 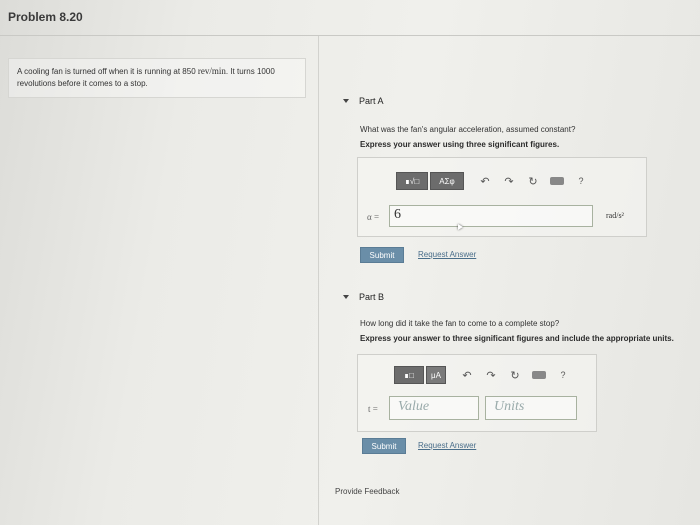 I want to click on part-b-toggle: Part B, so click(x=363, y=297).